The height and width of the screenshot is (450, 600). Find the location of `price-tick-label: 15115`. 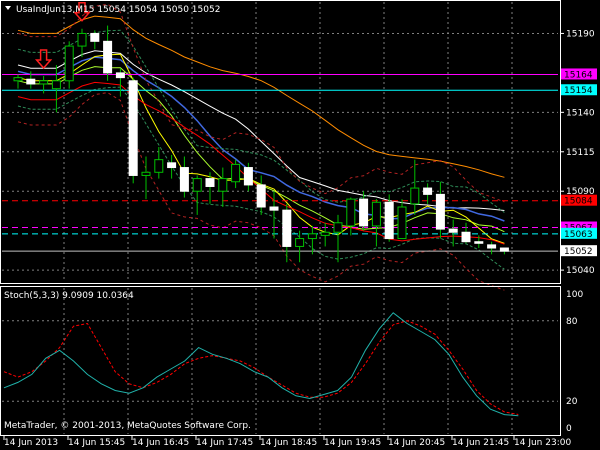

price-tick-label: 15115 is located at coordinates (580, 153).